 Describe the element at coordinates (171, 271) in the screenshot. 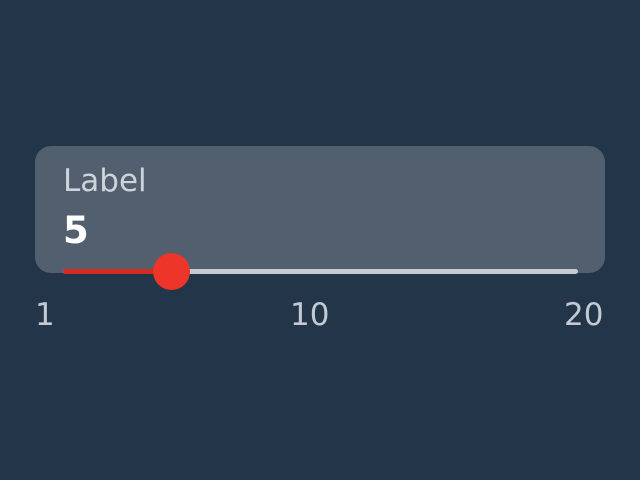

I see `slider-thumb` at that location.